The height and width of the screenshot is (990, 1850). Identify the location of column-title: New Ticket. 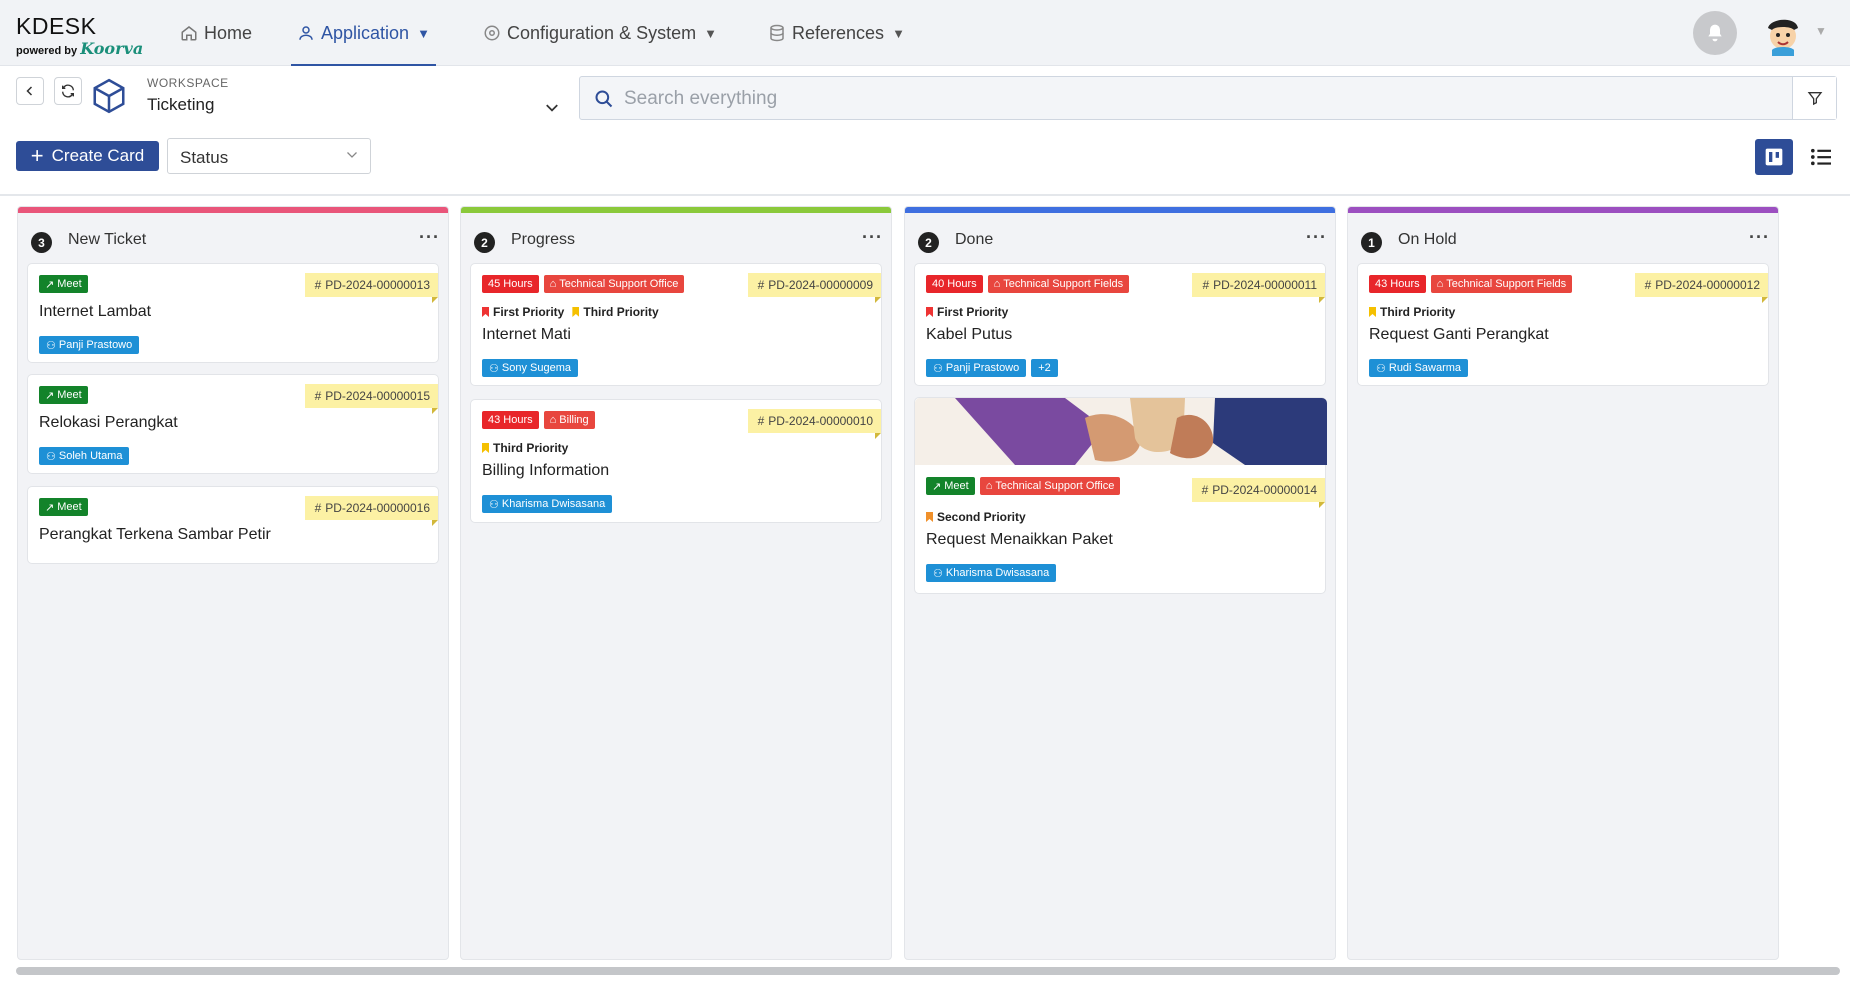
(107, 239).